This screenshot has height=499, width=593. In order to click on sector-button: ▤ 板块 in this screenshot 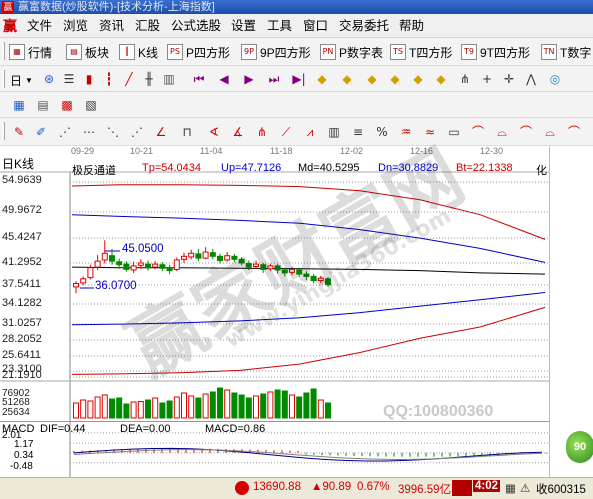, I will do `click(87, 52)`.